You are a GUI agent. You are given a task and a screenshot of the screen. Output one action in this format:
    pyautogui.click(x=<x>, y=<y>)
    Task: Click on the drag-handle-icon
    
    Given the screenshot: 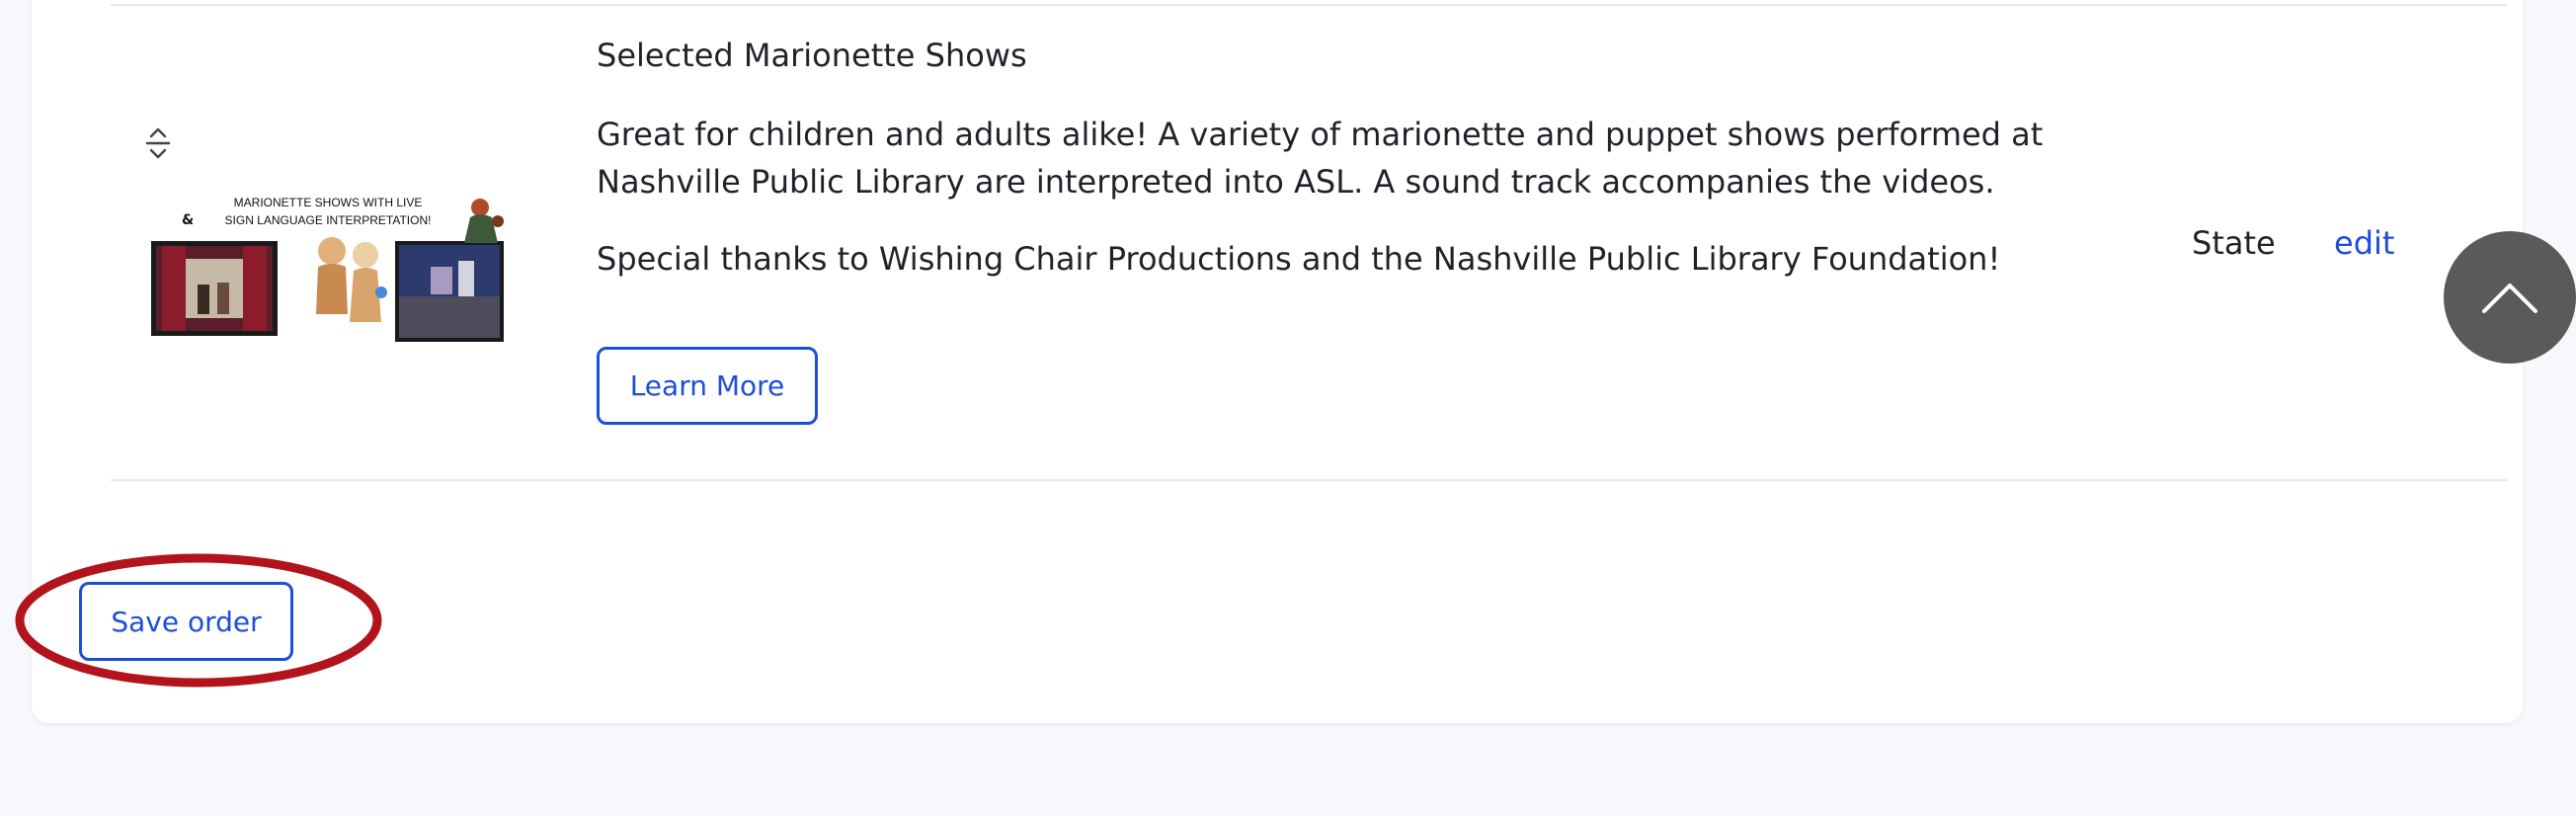 What is the action you would take?
    pyautogui.click(x=158, y=143)
    